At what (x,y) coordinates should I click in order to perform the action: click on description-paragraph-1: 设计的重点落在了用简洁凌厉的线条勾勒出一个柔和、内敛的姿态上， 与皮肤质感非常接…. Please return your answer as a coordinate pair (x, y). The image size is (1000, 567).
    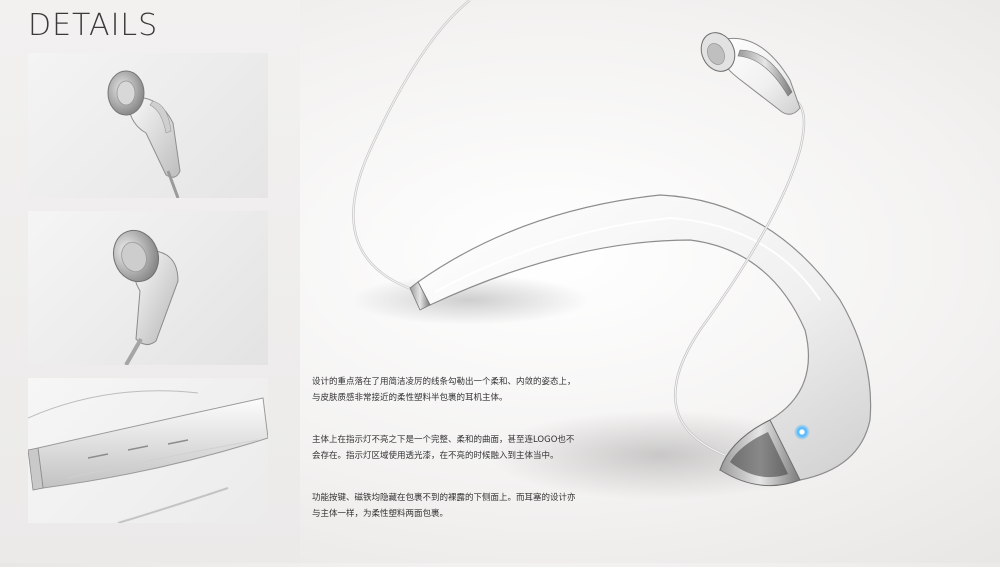
    Looking at the image, I should click on (477, 390).